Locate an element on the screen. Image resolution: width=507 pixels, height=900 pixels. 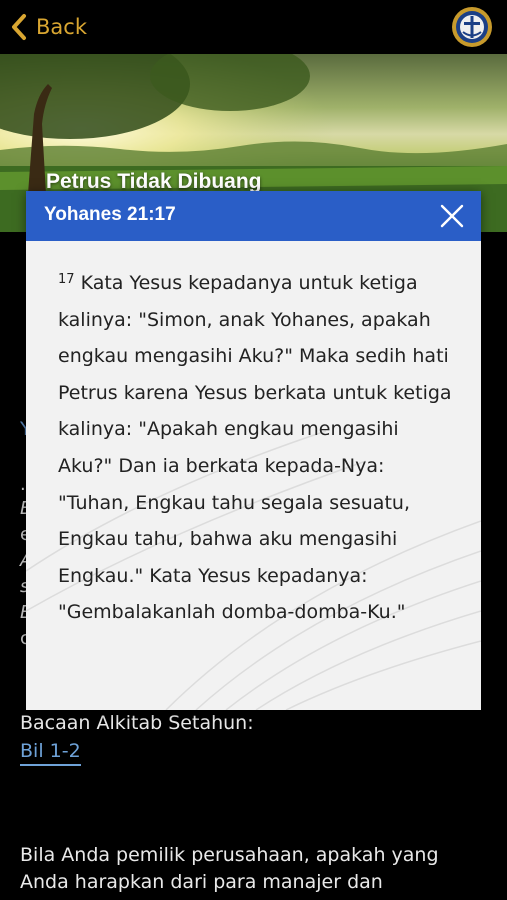
verse-number: 17 is located at coordinates (66, 279).